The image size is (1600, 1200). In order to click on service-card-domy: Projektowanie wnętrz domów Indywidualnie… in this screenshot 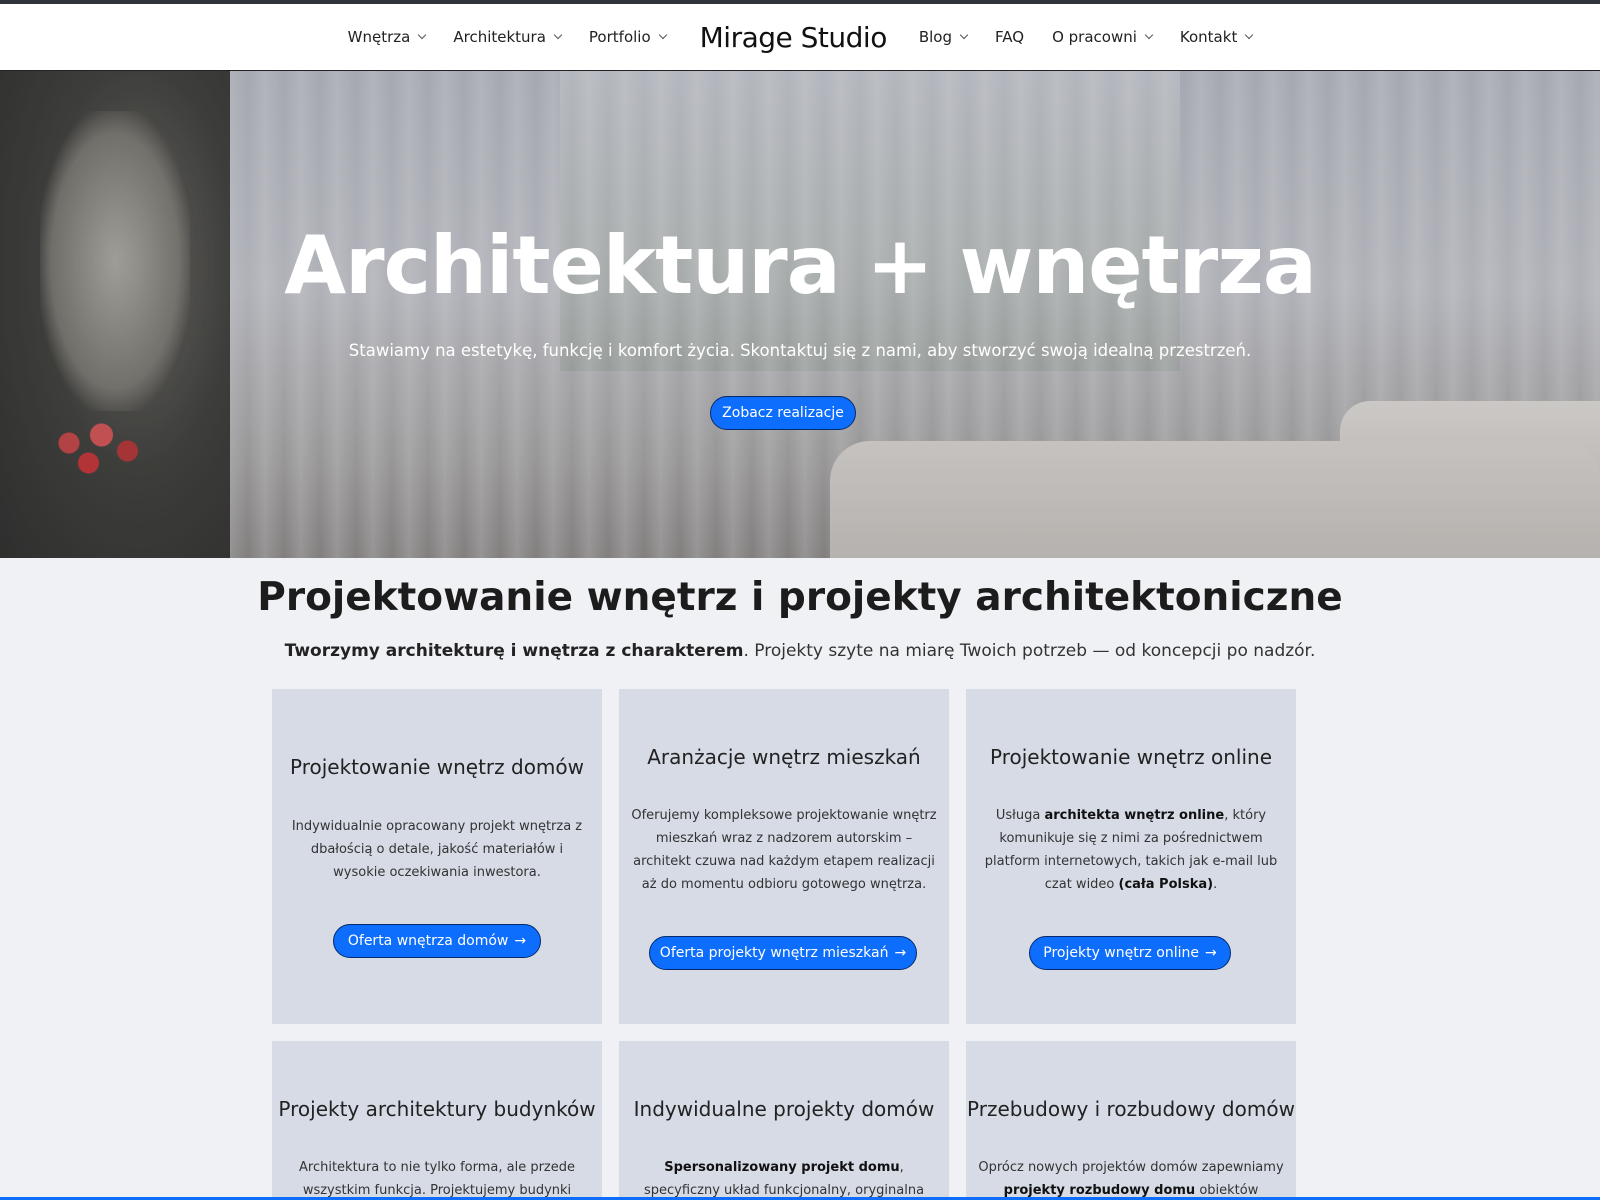, I will do `click(437, 856)`.